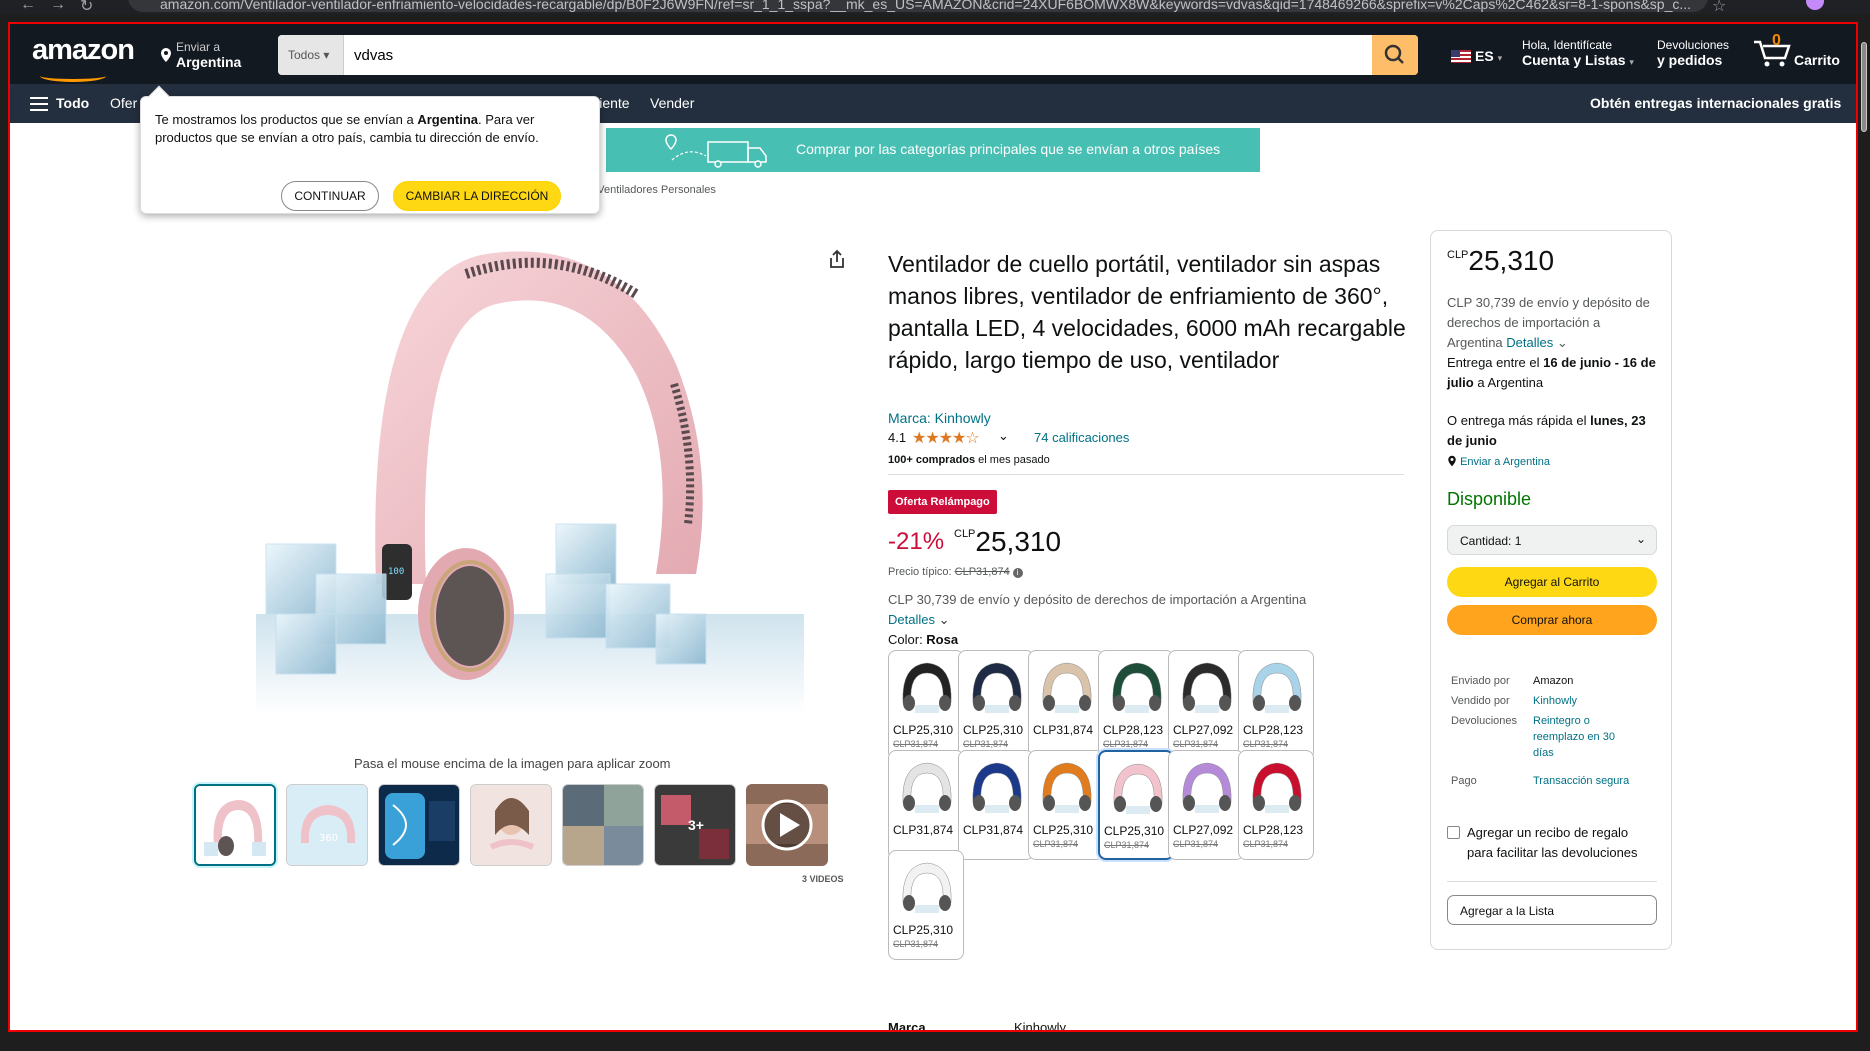 Image resolution: width=1870 pixels, height=1051 pixels. Describe the element at coordinates (1864, 527) in the screenshot. I see `scrollbar` at that location.